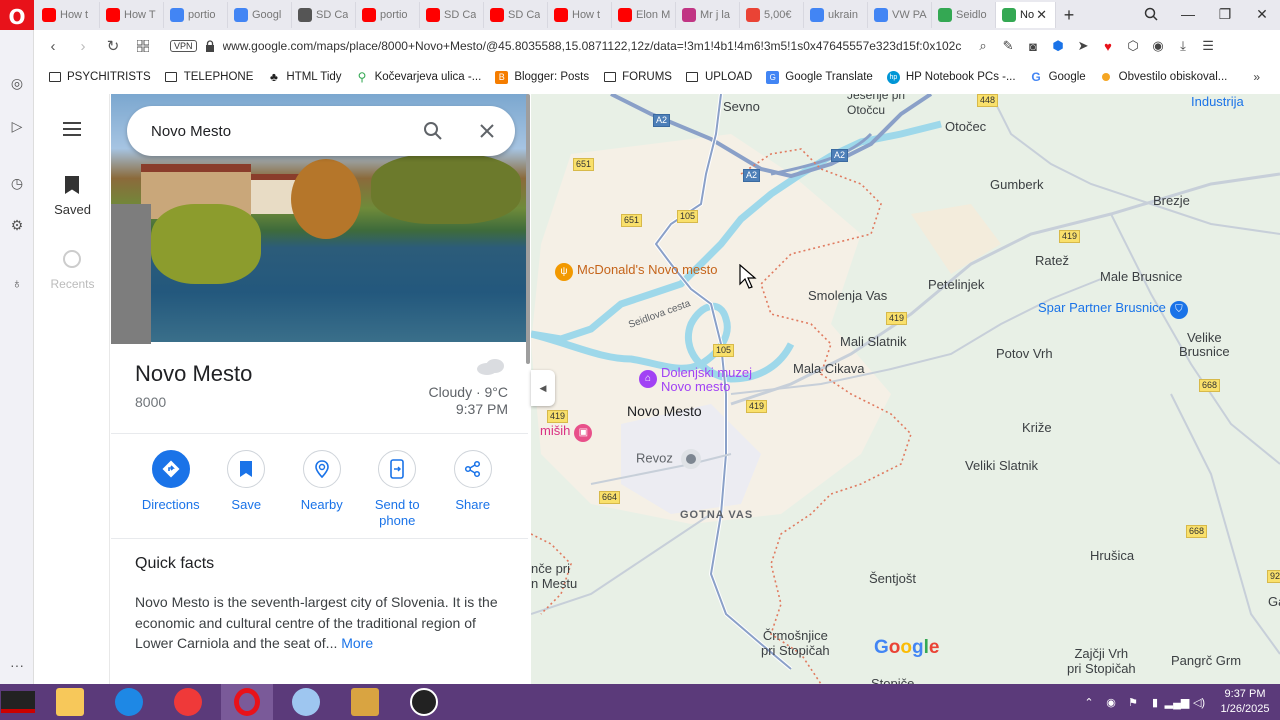  I want to click on bookmark-icon, so click(246, 469).